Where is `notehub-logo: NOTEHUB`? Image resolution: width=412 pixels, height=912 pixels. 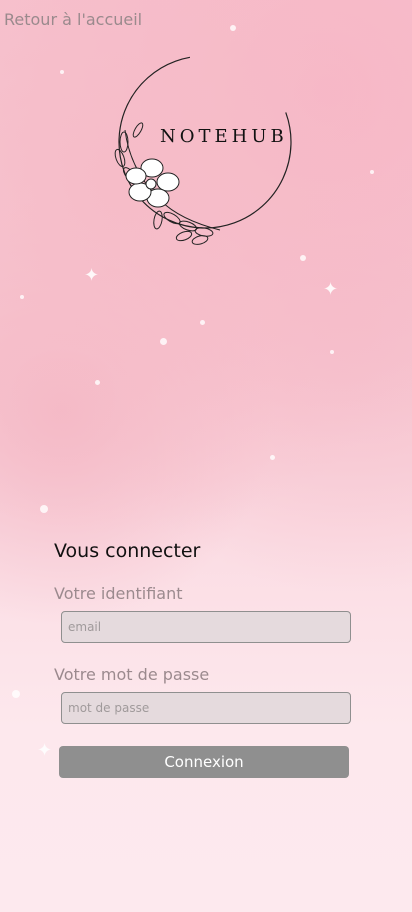 notehub-logo: NOTEHUB is located at coordinates (205, 150).